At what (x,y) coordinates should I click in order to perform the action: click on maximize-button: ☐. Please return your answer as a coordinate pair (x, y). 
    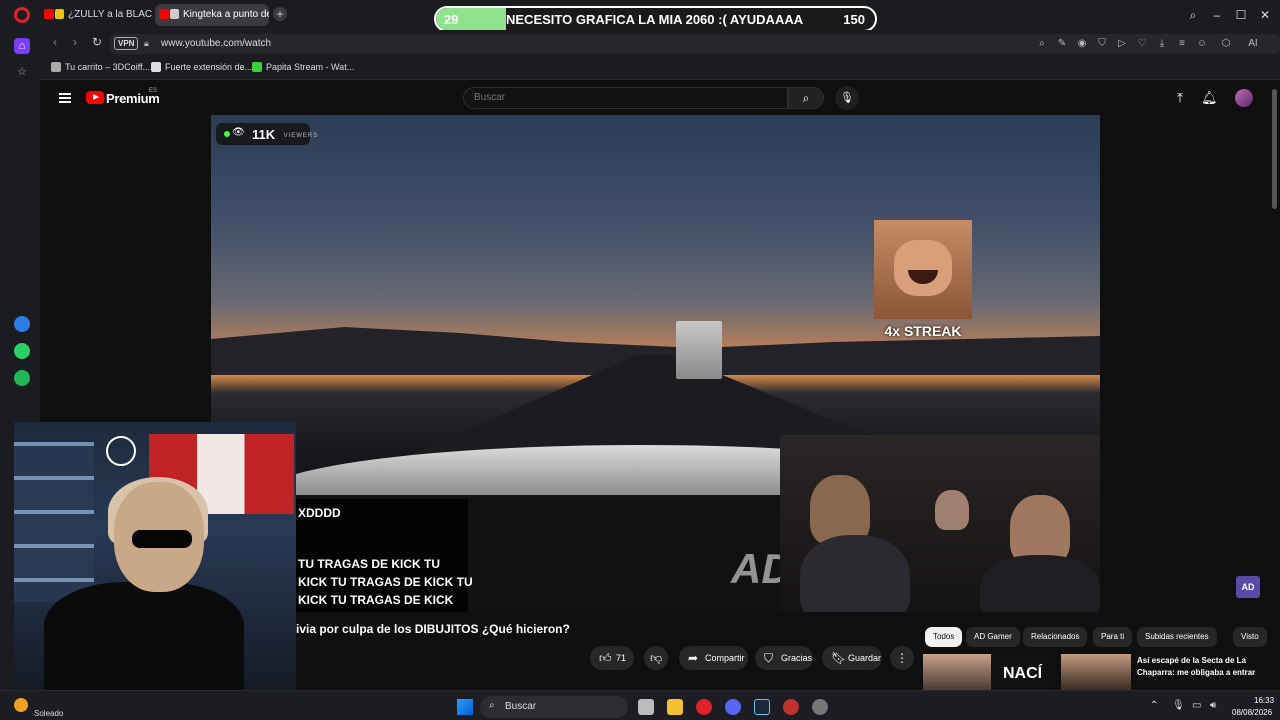
    Looking at the image, I should click on (1241, 15).